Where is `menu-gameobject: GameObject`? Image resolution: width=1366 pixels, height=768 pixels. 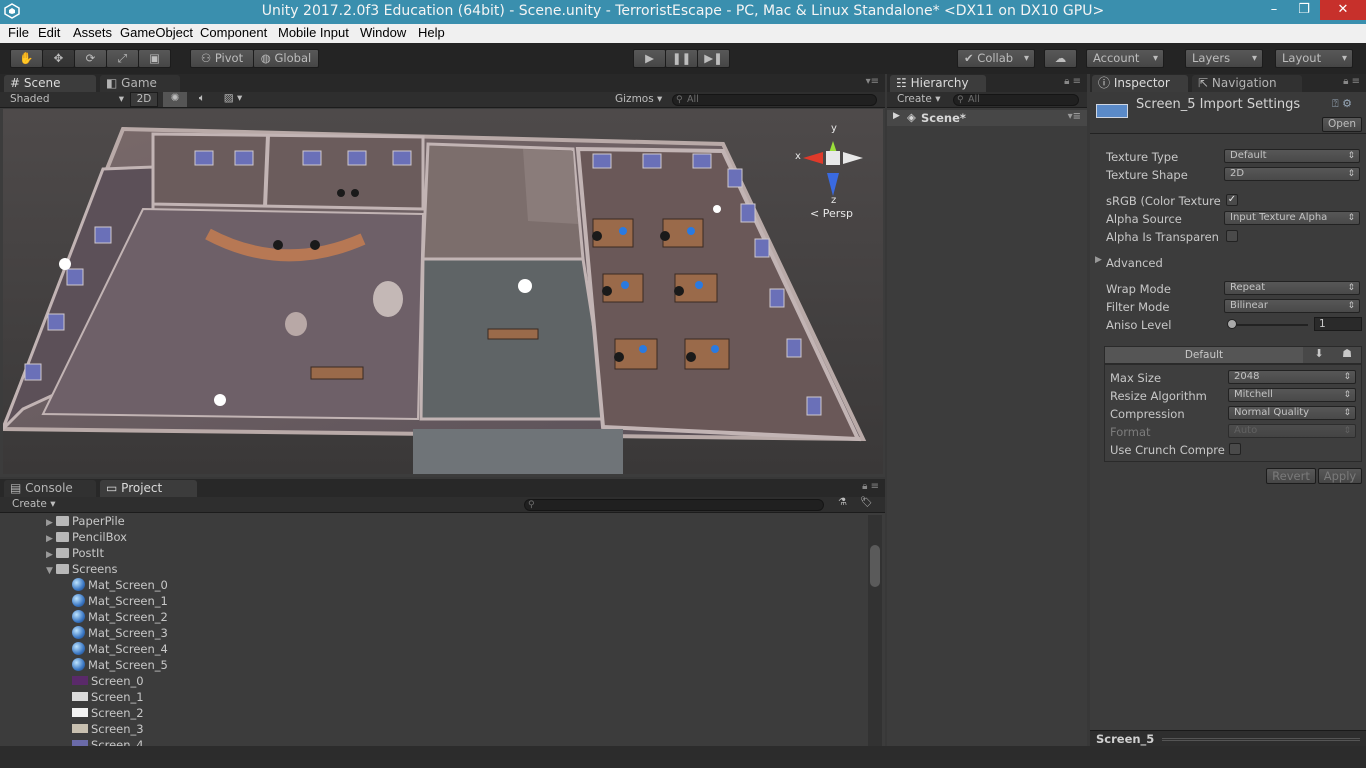
menu-gameobject: GameObject is located at coordinates (156, 32).